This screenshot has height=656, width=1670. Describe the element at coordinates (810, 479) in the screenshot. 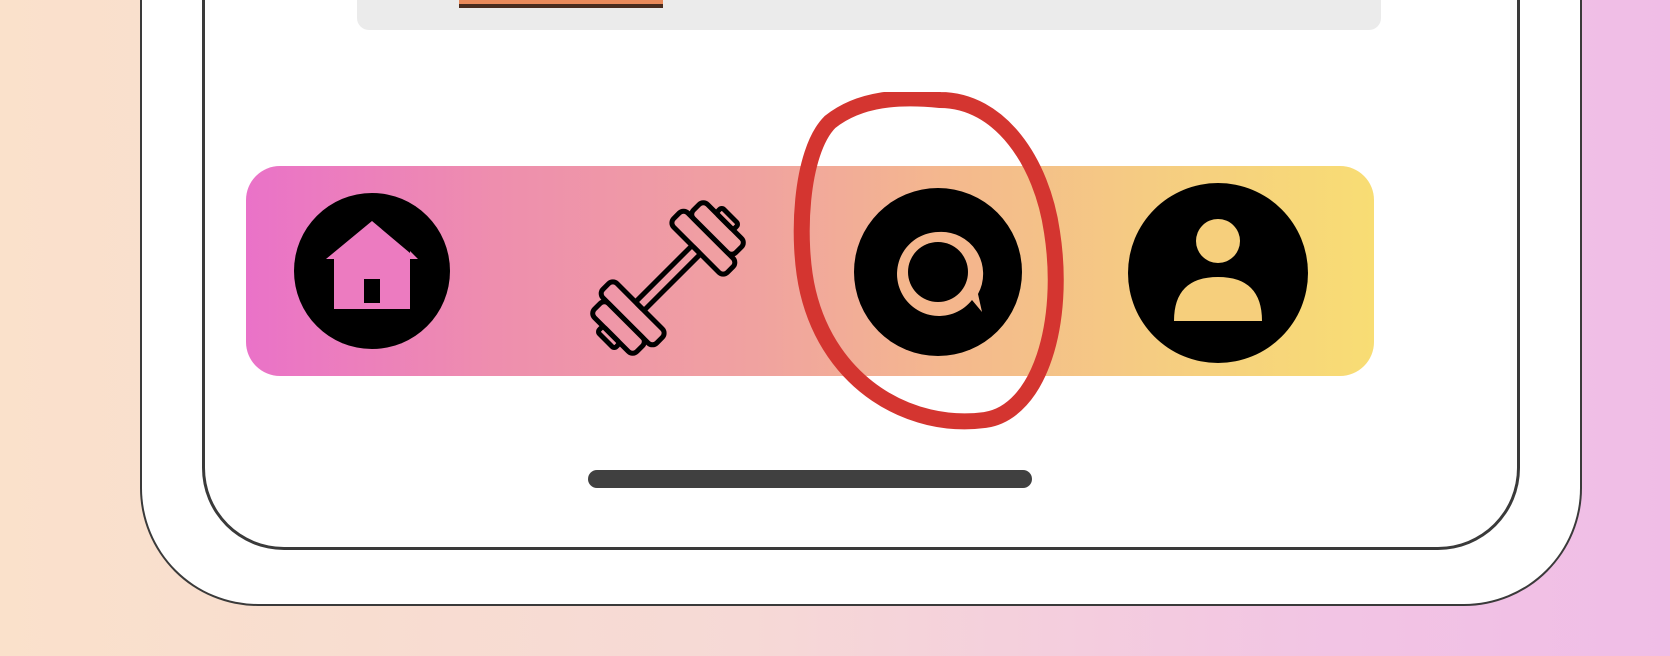

I see `home-indicator` at that location.